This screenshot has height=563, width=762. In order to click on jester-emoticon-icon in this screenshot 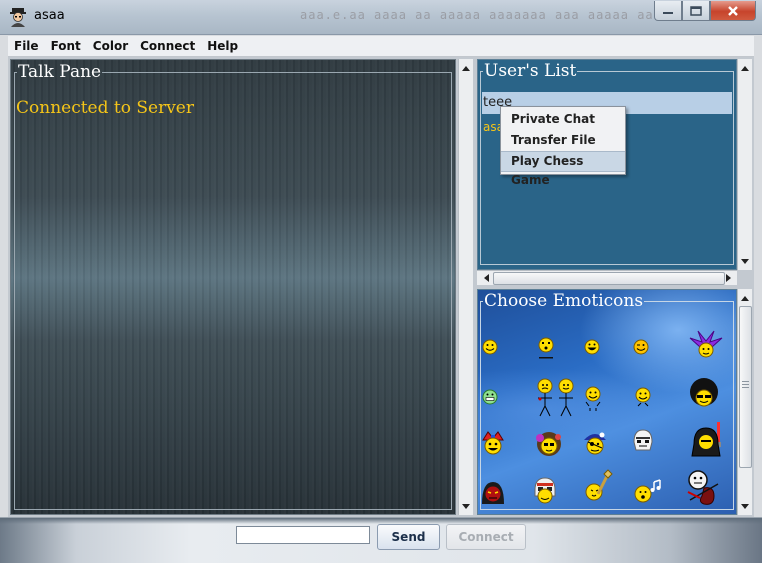, I will do `click(493, 444)`.